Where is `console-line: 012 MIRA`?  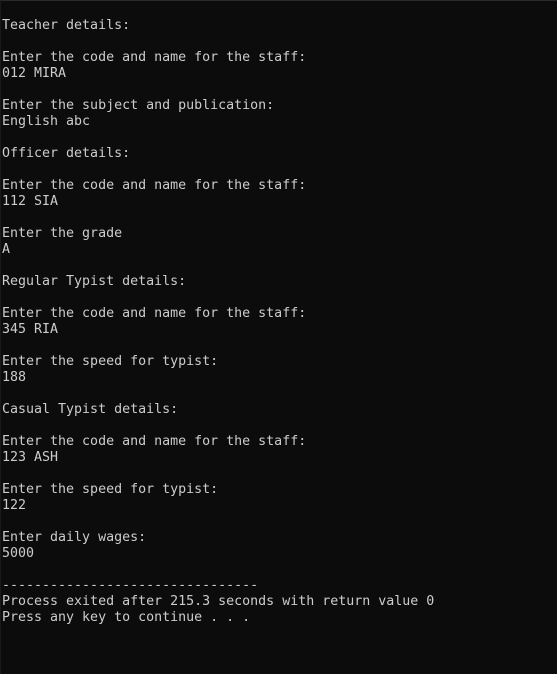 console-line: 012 MIRA is located at coordinates (34, 73).